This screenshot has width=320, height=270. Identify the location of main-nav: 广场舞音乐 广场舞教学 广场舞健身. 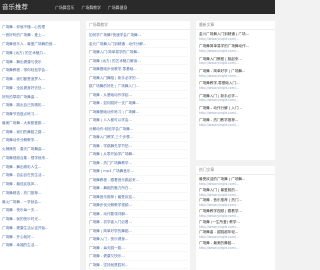
(91, 7).